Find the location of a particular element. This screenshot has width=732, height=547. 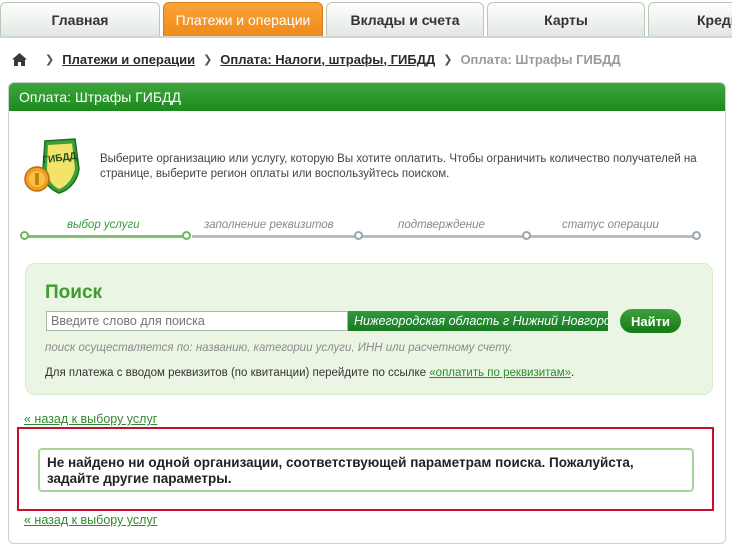

step-label-select-service: выбор услуги is located at coordinates (103, 225).